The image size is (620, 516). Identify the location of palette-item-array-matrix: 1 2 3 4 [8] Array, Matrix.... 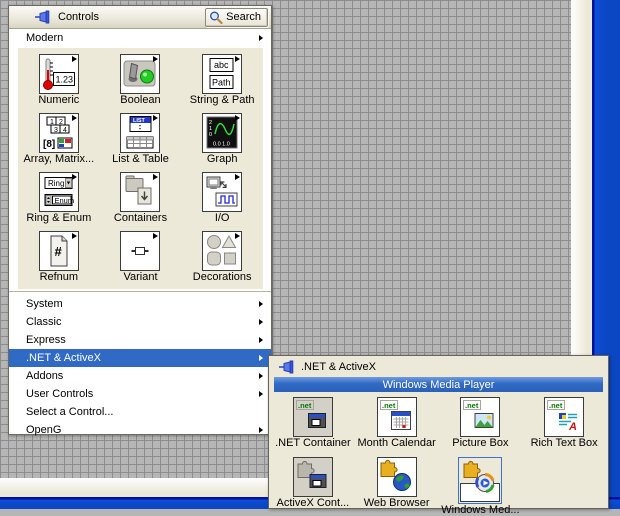
(59, 138).